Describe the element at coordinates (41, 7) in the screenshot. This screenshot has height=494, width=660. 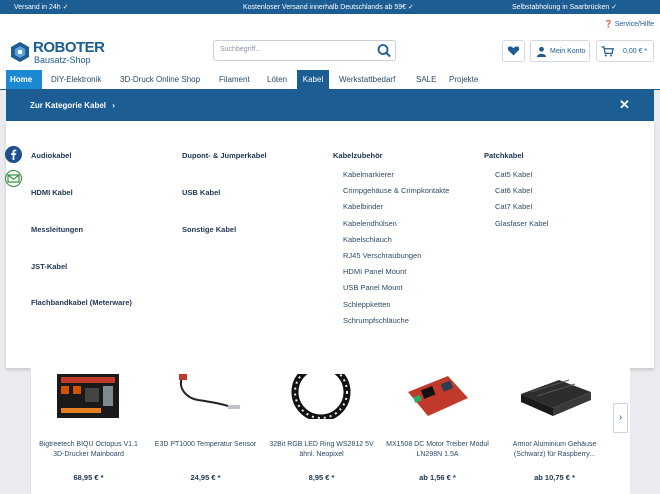
I see `info-shipping-24h: Versand in 24h ✓` at that location.